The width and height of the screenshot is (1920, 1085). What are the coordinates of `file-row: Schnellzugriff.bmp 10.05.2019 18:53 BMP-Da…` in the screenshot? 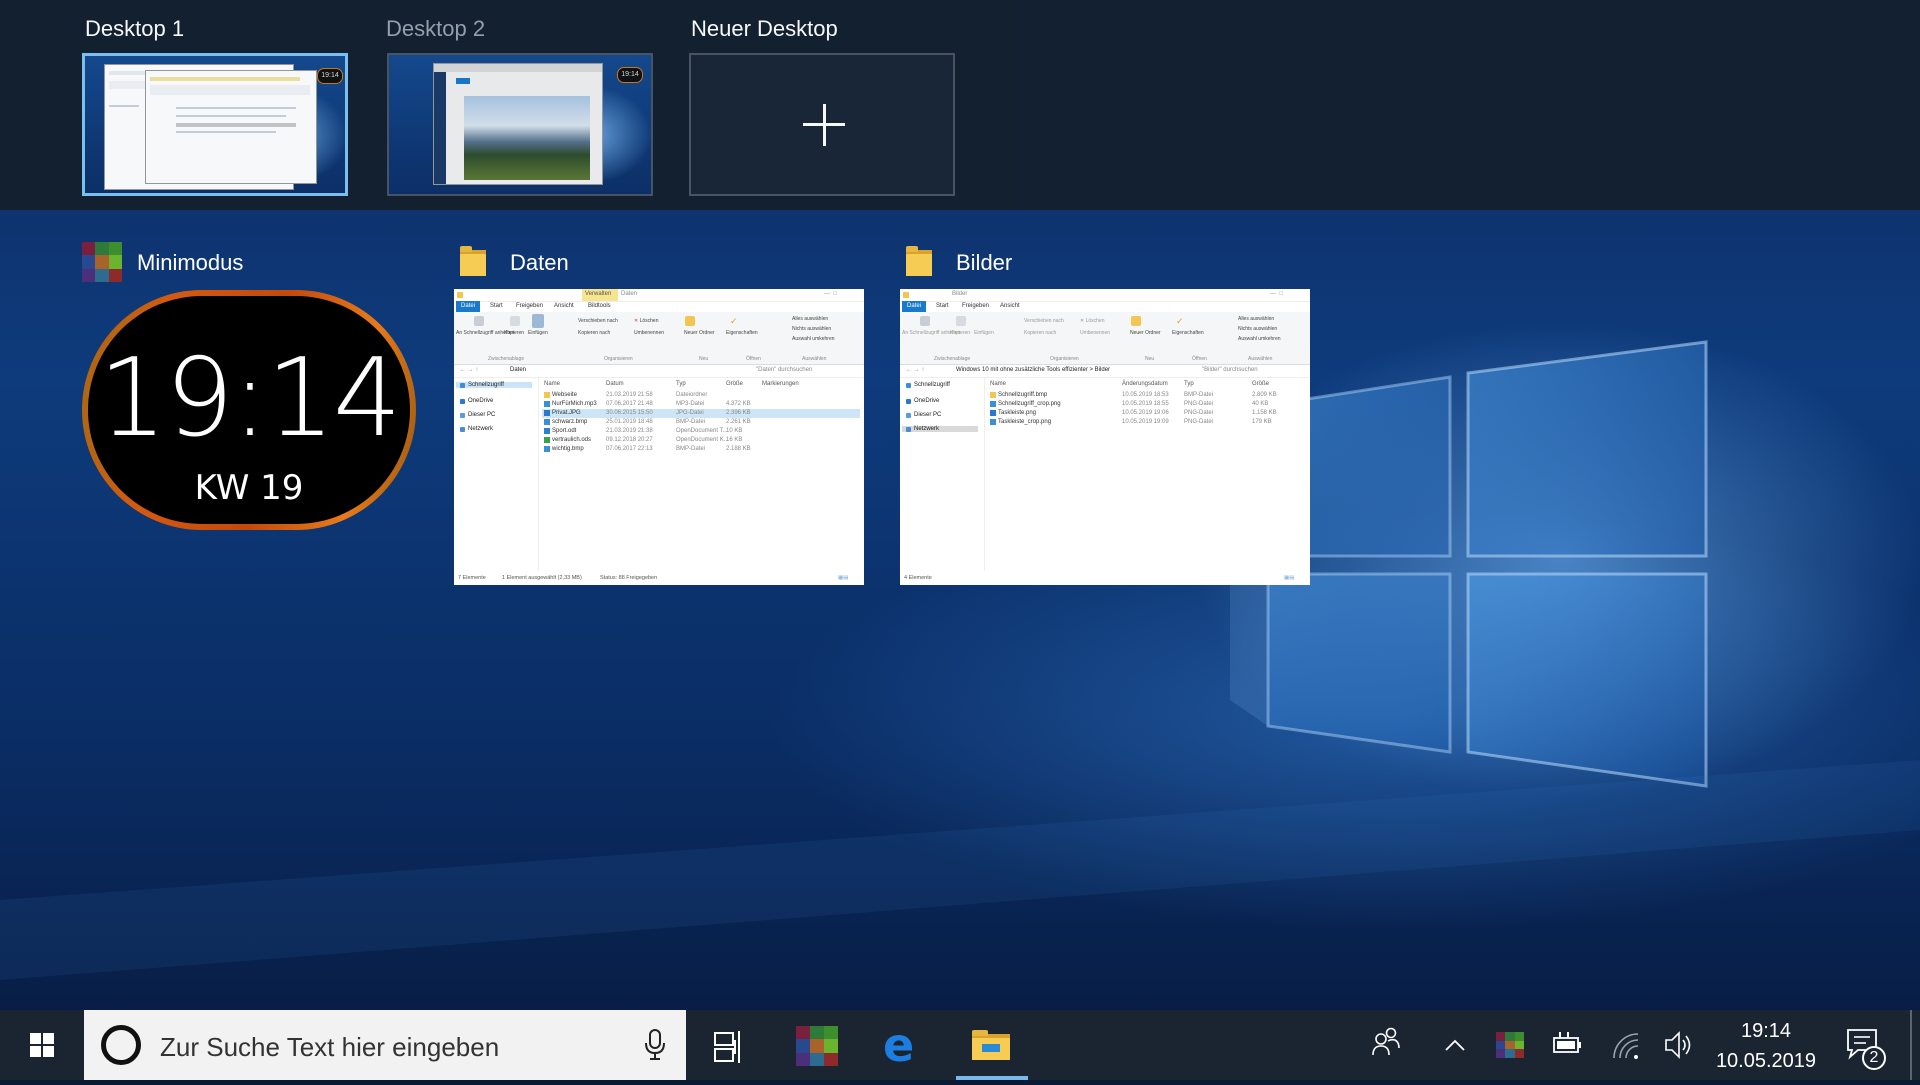 It's located at (1147, 395).